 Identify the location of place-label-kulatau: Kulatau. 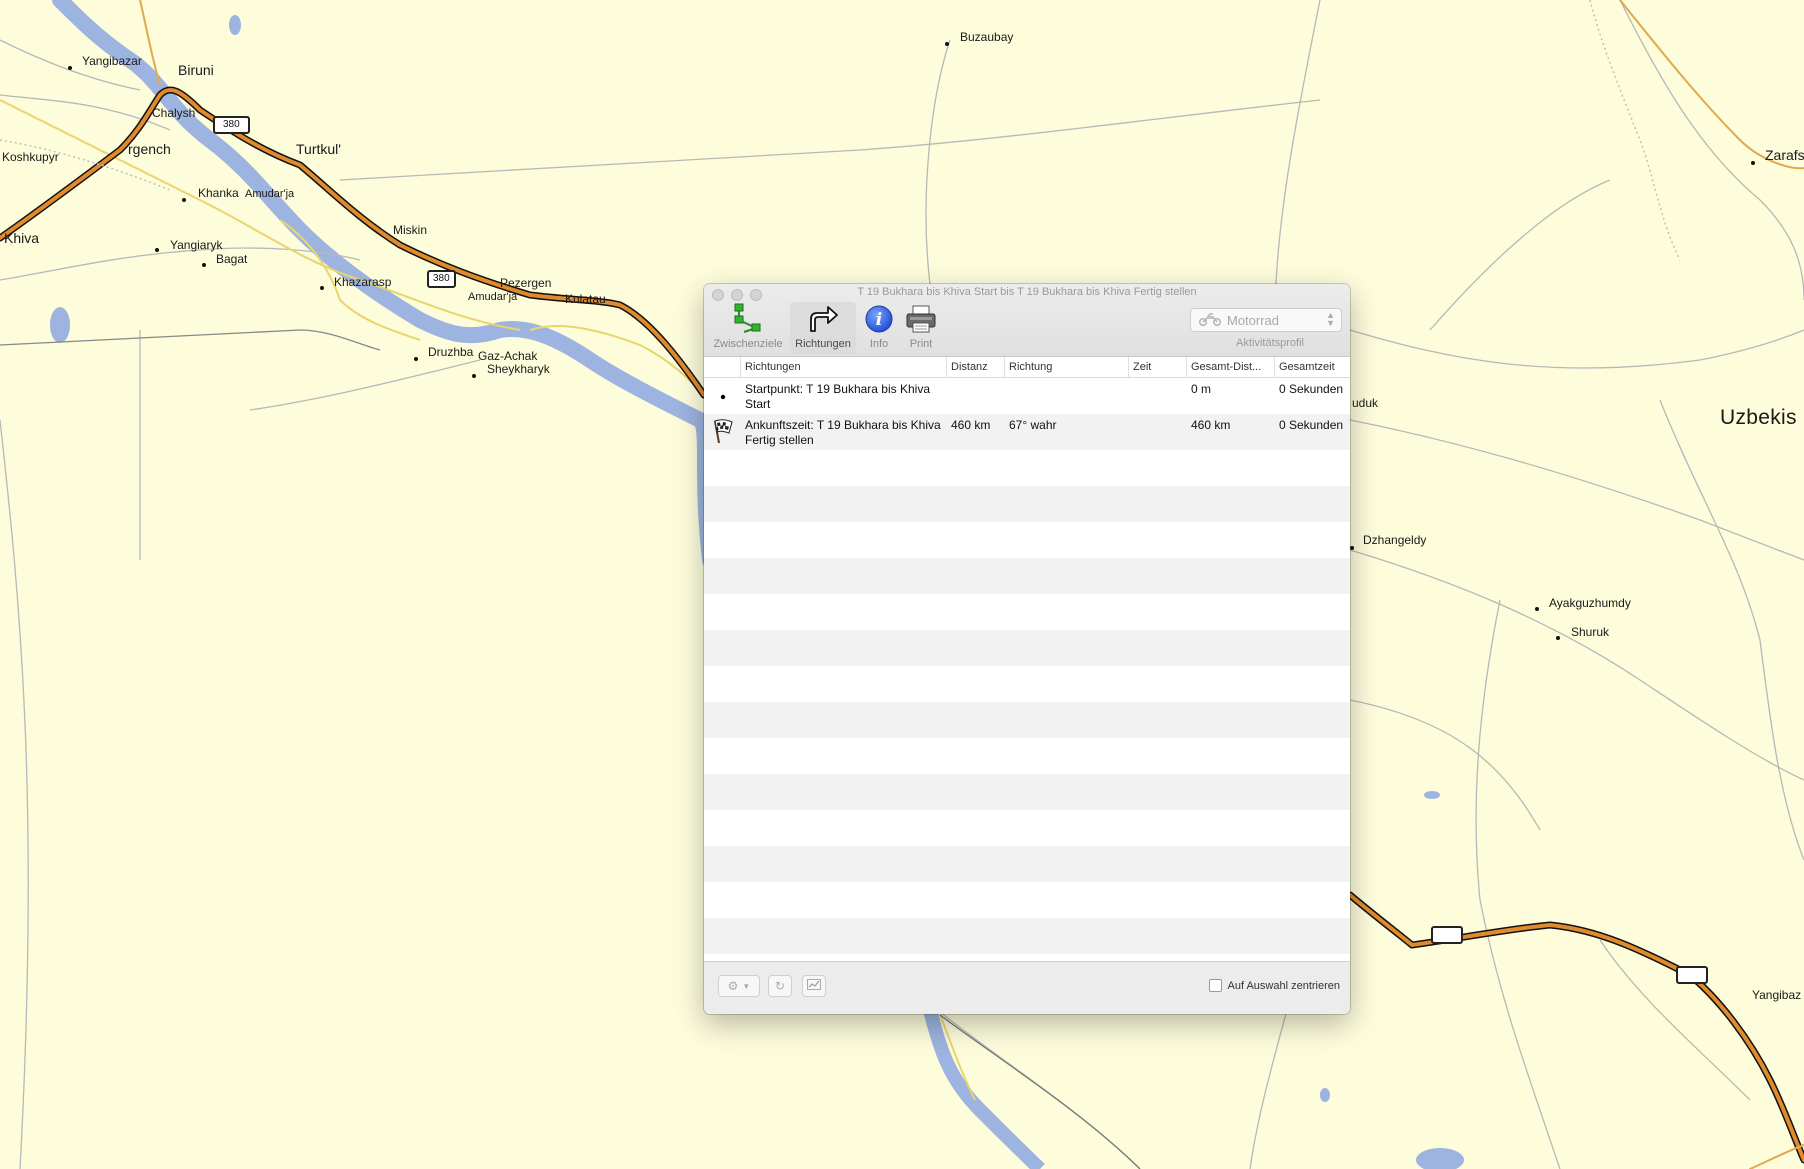
(585, 299).